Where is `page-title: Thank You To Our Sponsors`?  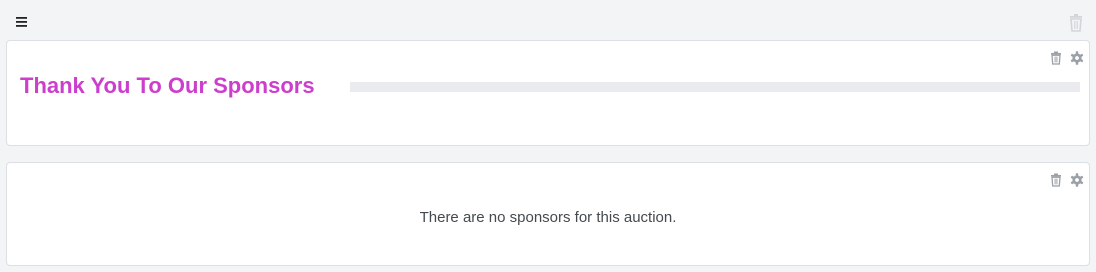
page-title: Thank You To Our Sponsors is located at coordinates (167, 85).